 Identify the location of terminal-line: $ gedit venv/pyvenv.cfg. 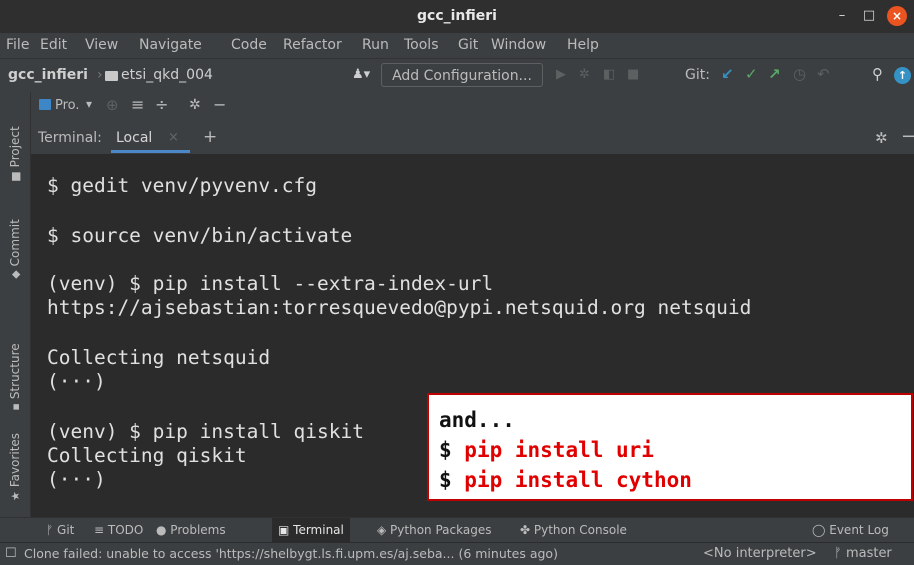
(182, 185).